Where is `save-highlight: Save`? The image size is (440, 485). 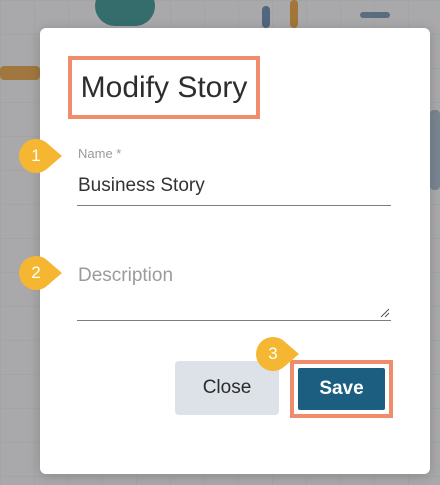
save-highlight: Save is located at coordinates (341, 389).